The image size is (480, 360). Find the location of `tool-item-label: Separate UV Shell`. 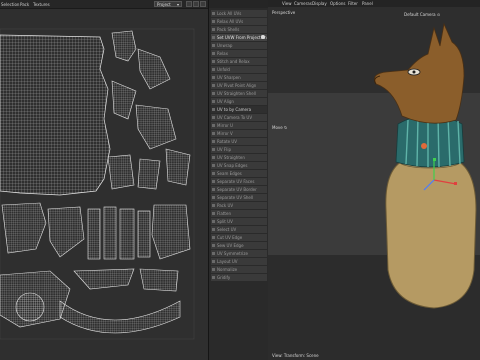

tool-item-label: Separate UV Shell is located at coordinates (235, 197).